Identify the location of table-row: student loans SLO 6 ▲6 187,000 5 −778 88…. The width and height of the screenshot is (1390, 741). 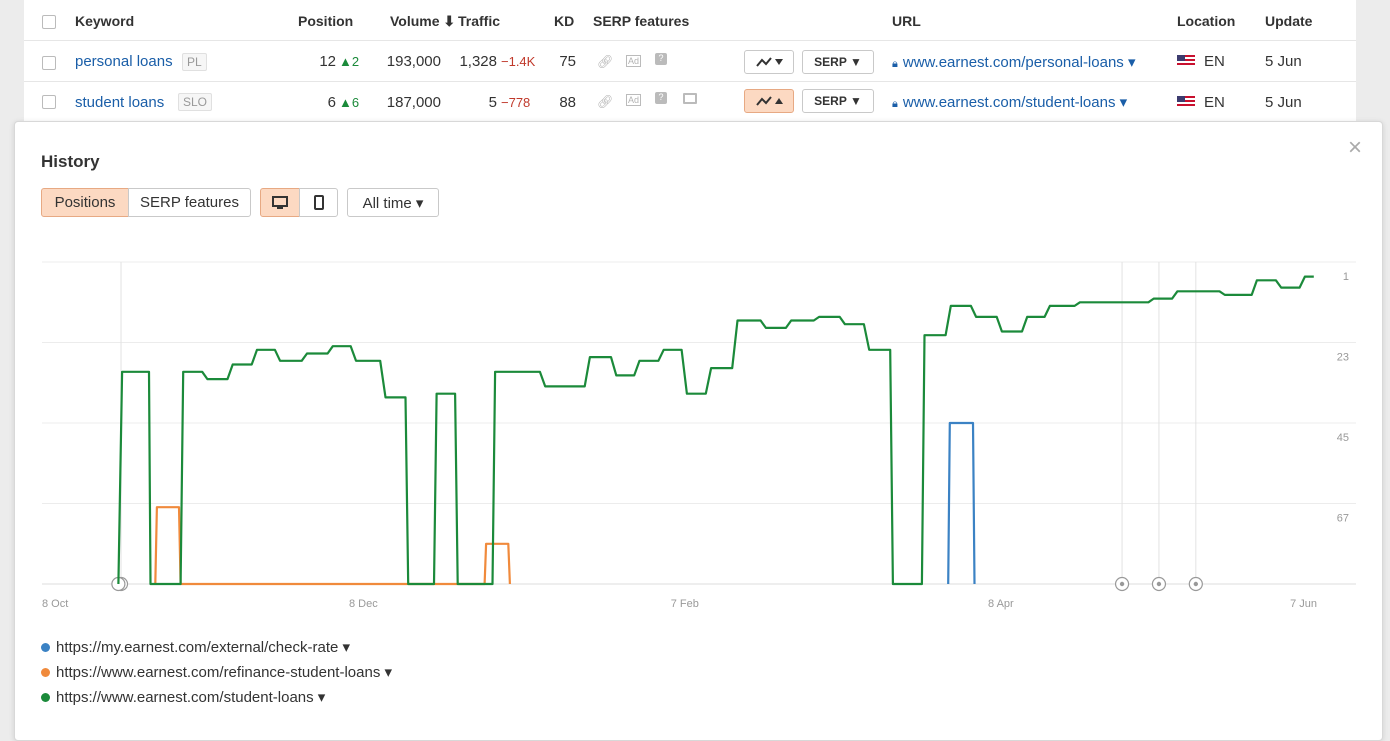
(690, 102).